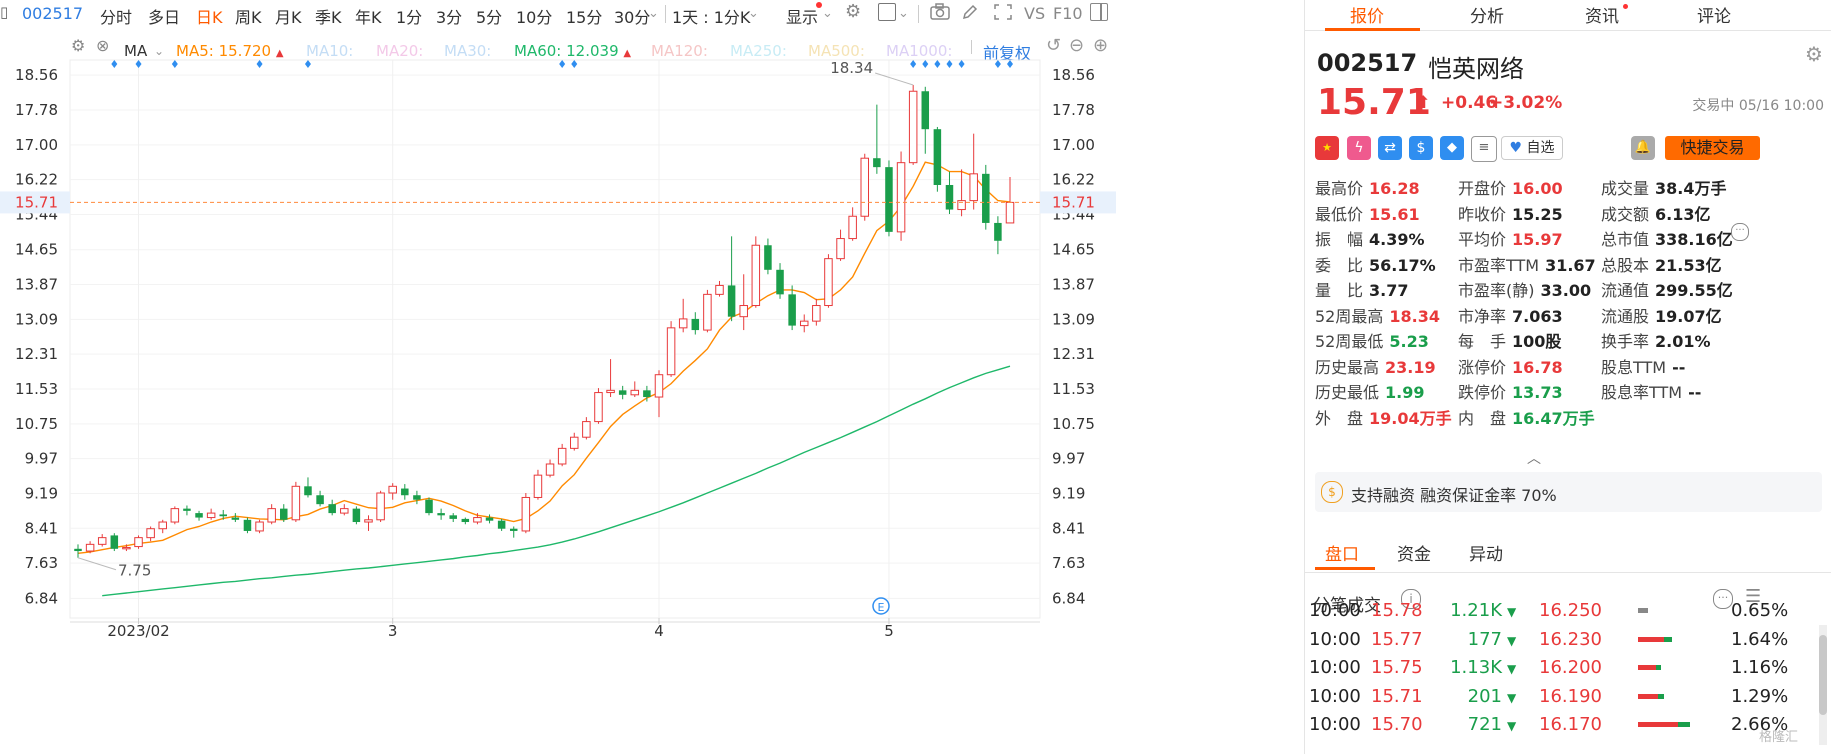 The image size is (1831, 754). I want to click on chevron-up-icon: ︿, so click(1534, 458).